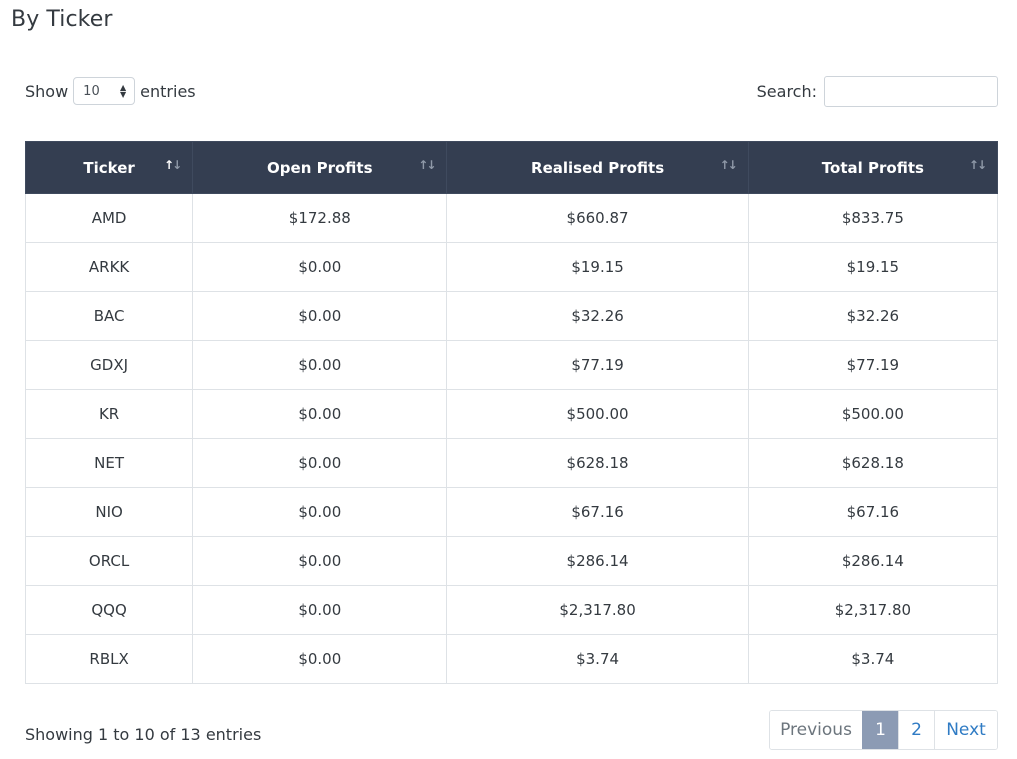 The width and height of the screenshot is (1017, 759). Describe the element at coordinates (109, 561) in the screenshot. I see `ticker-cell: ORCL` at that location.